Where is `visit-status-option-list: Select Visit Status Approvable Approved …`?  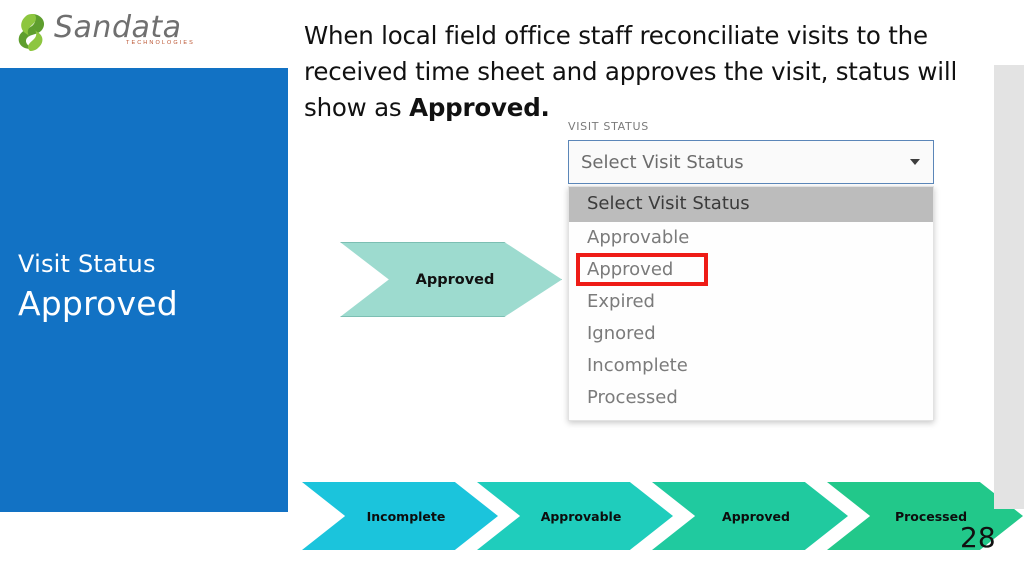
visit-status-option-list: Select Visit Status Approvable Approved … is located at coordinates (751, 303).